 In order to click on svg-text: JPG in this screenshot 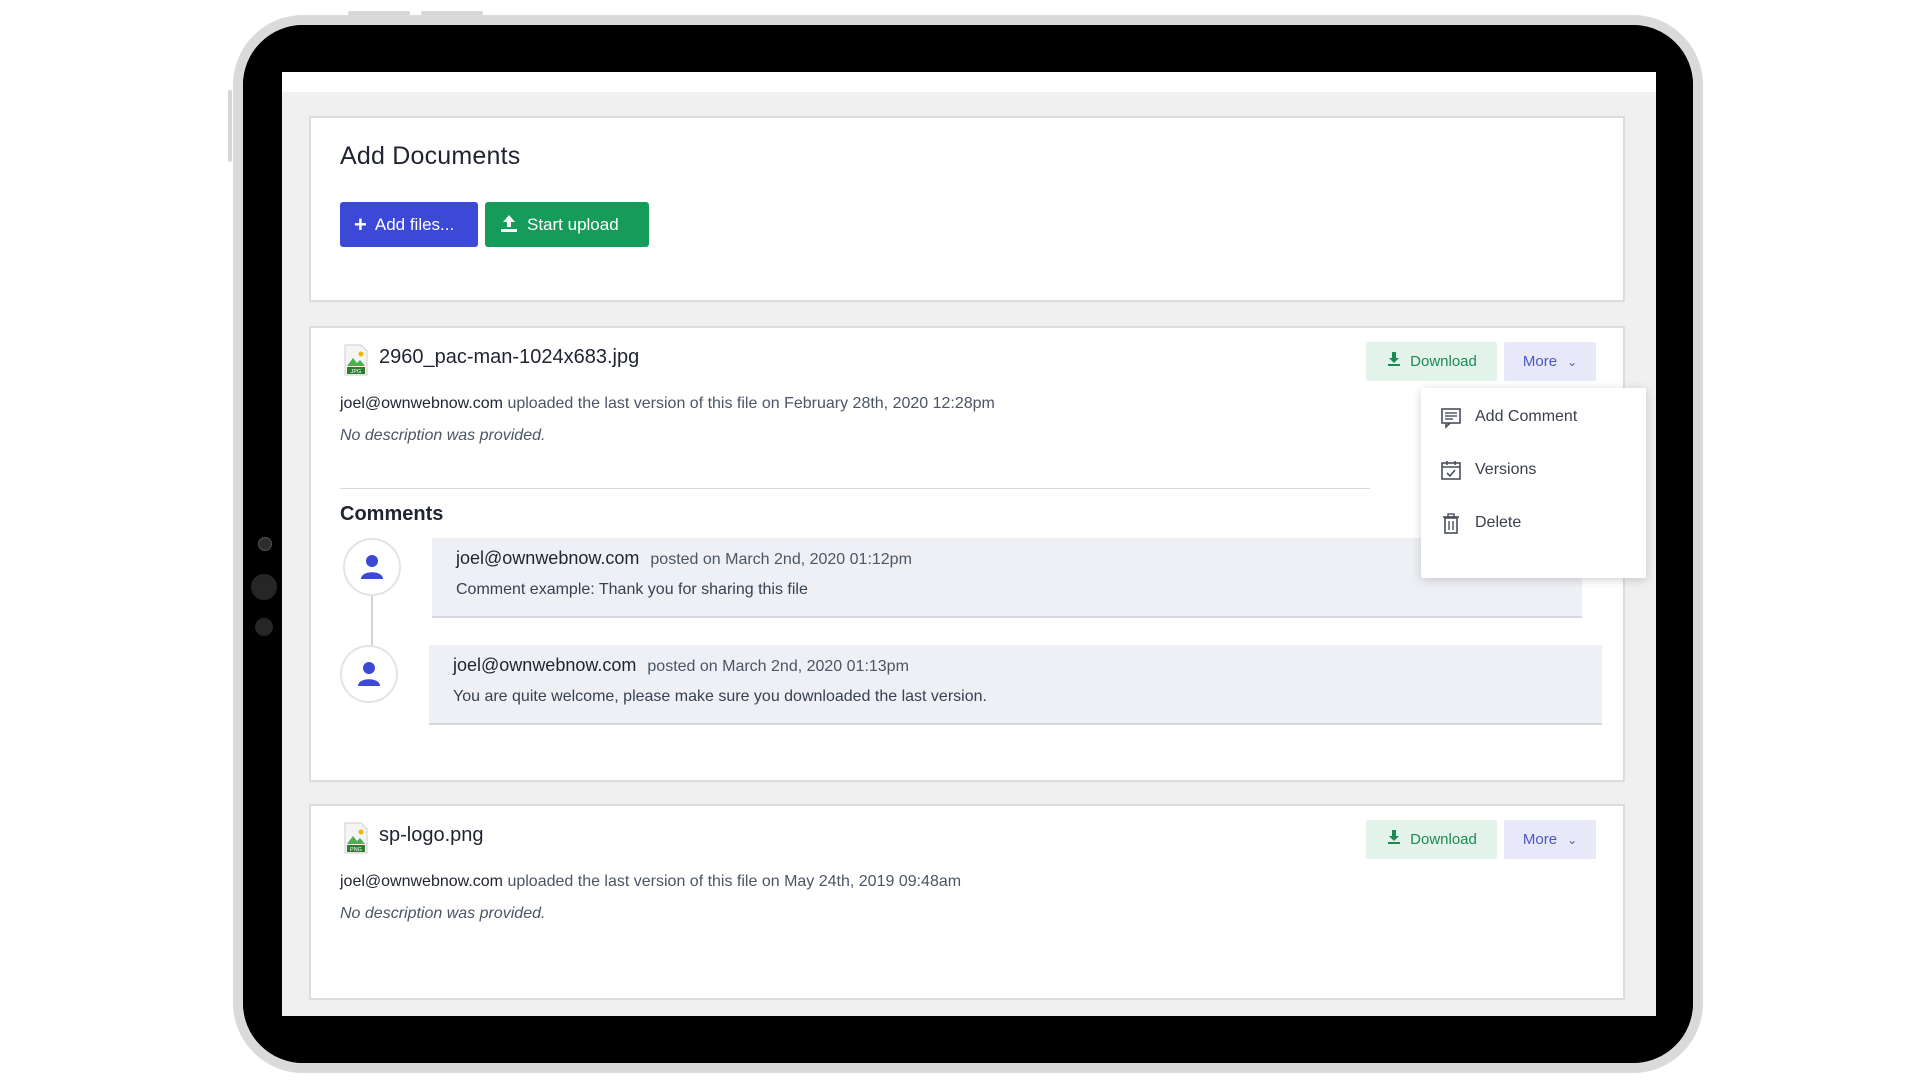, I will do `click(356, 372)`.